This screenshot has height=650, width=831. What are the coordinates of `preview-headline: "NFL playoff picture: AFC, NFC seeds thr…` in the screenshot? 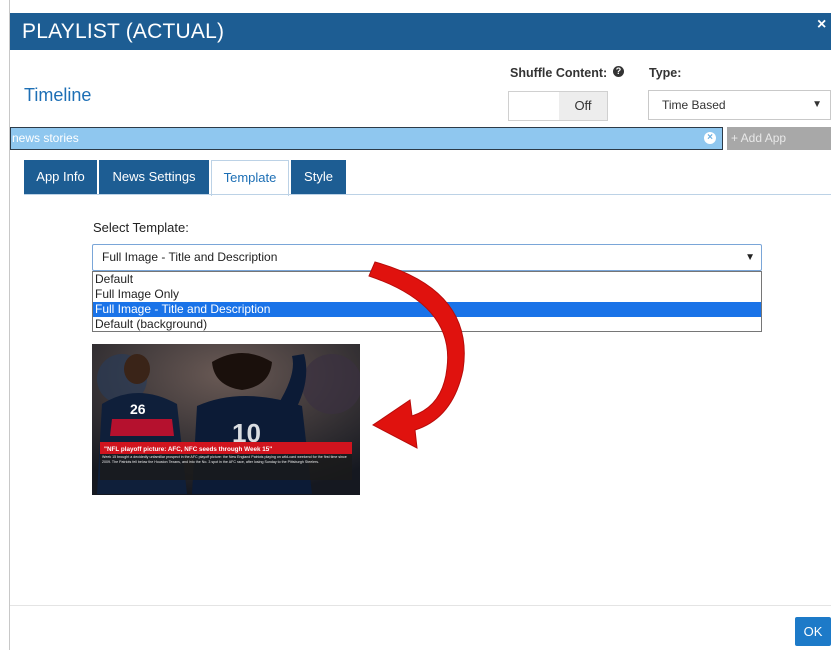 It's located at (188, 449).